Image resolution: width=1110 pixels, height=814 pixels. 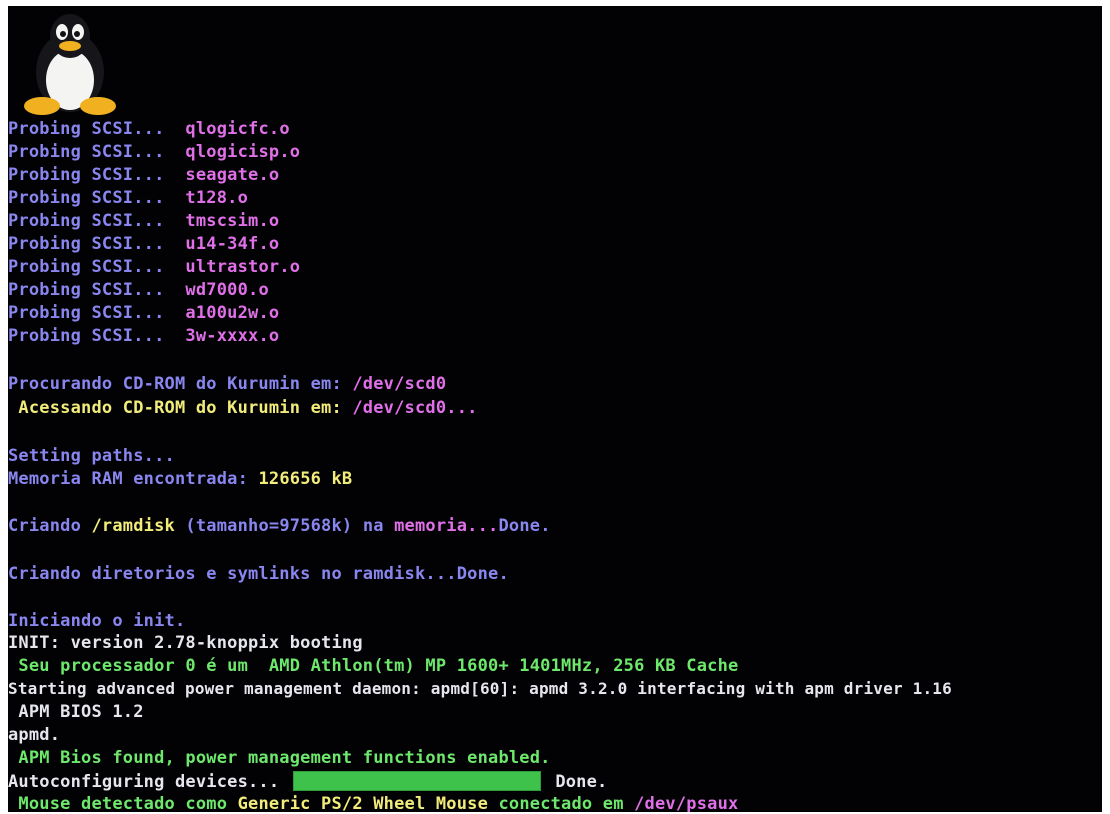 I want to click on scsi-module: tmscsim.o, so click(x=232, y=221).